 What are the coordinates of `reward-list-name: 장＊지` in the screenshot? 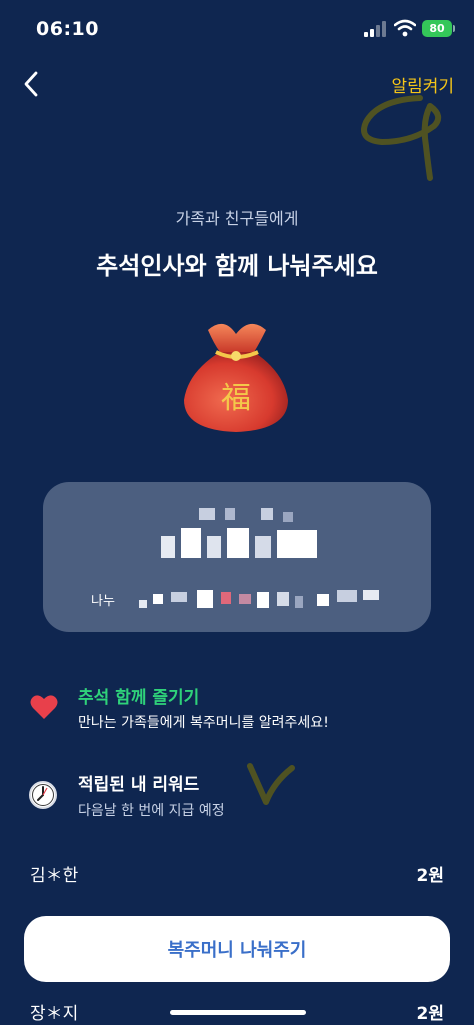 It's located at (54, 1014).